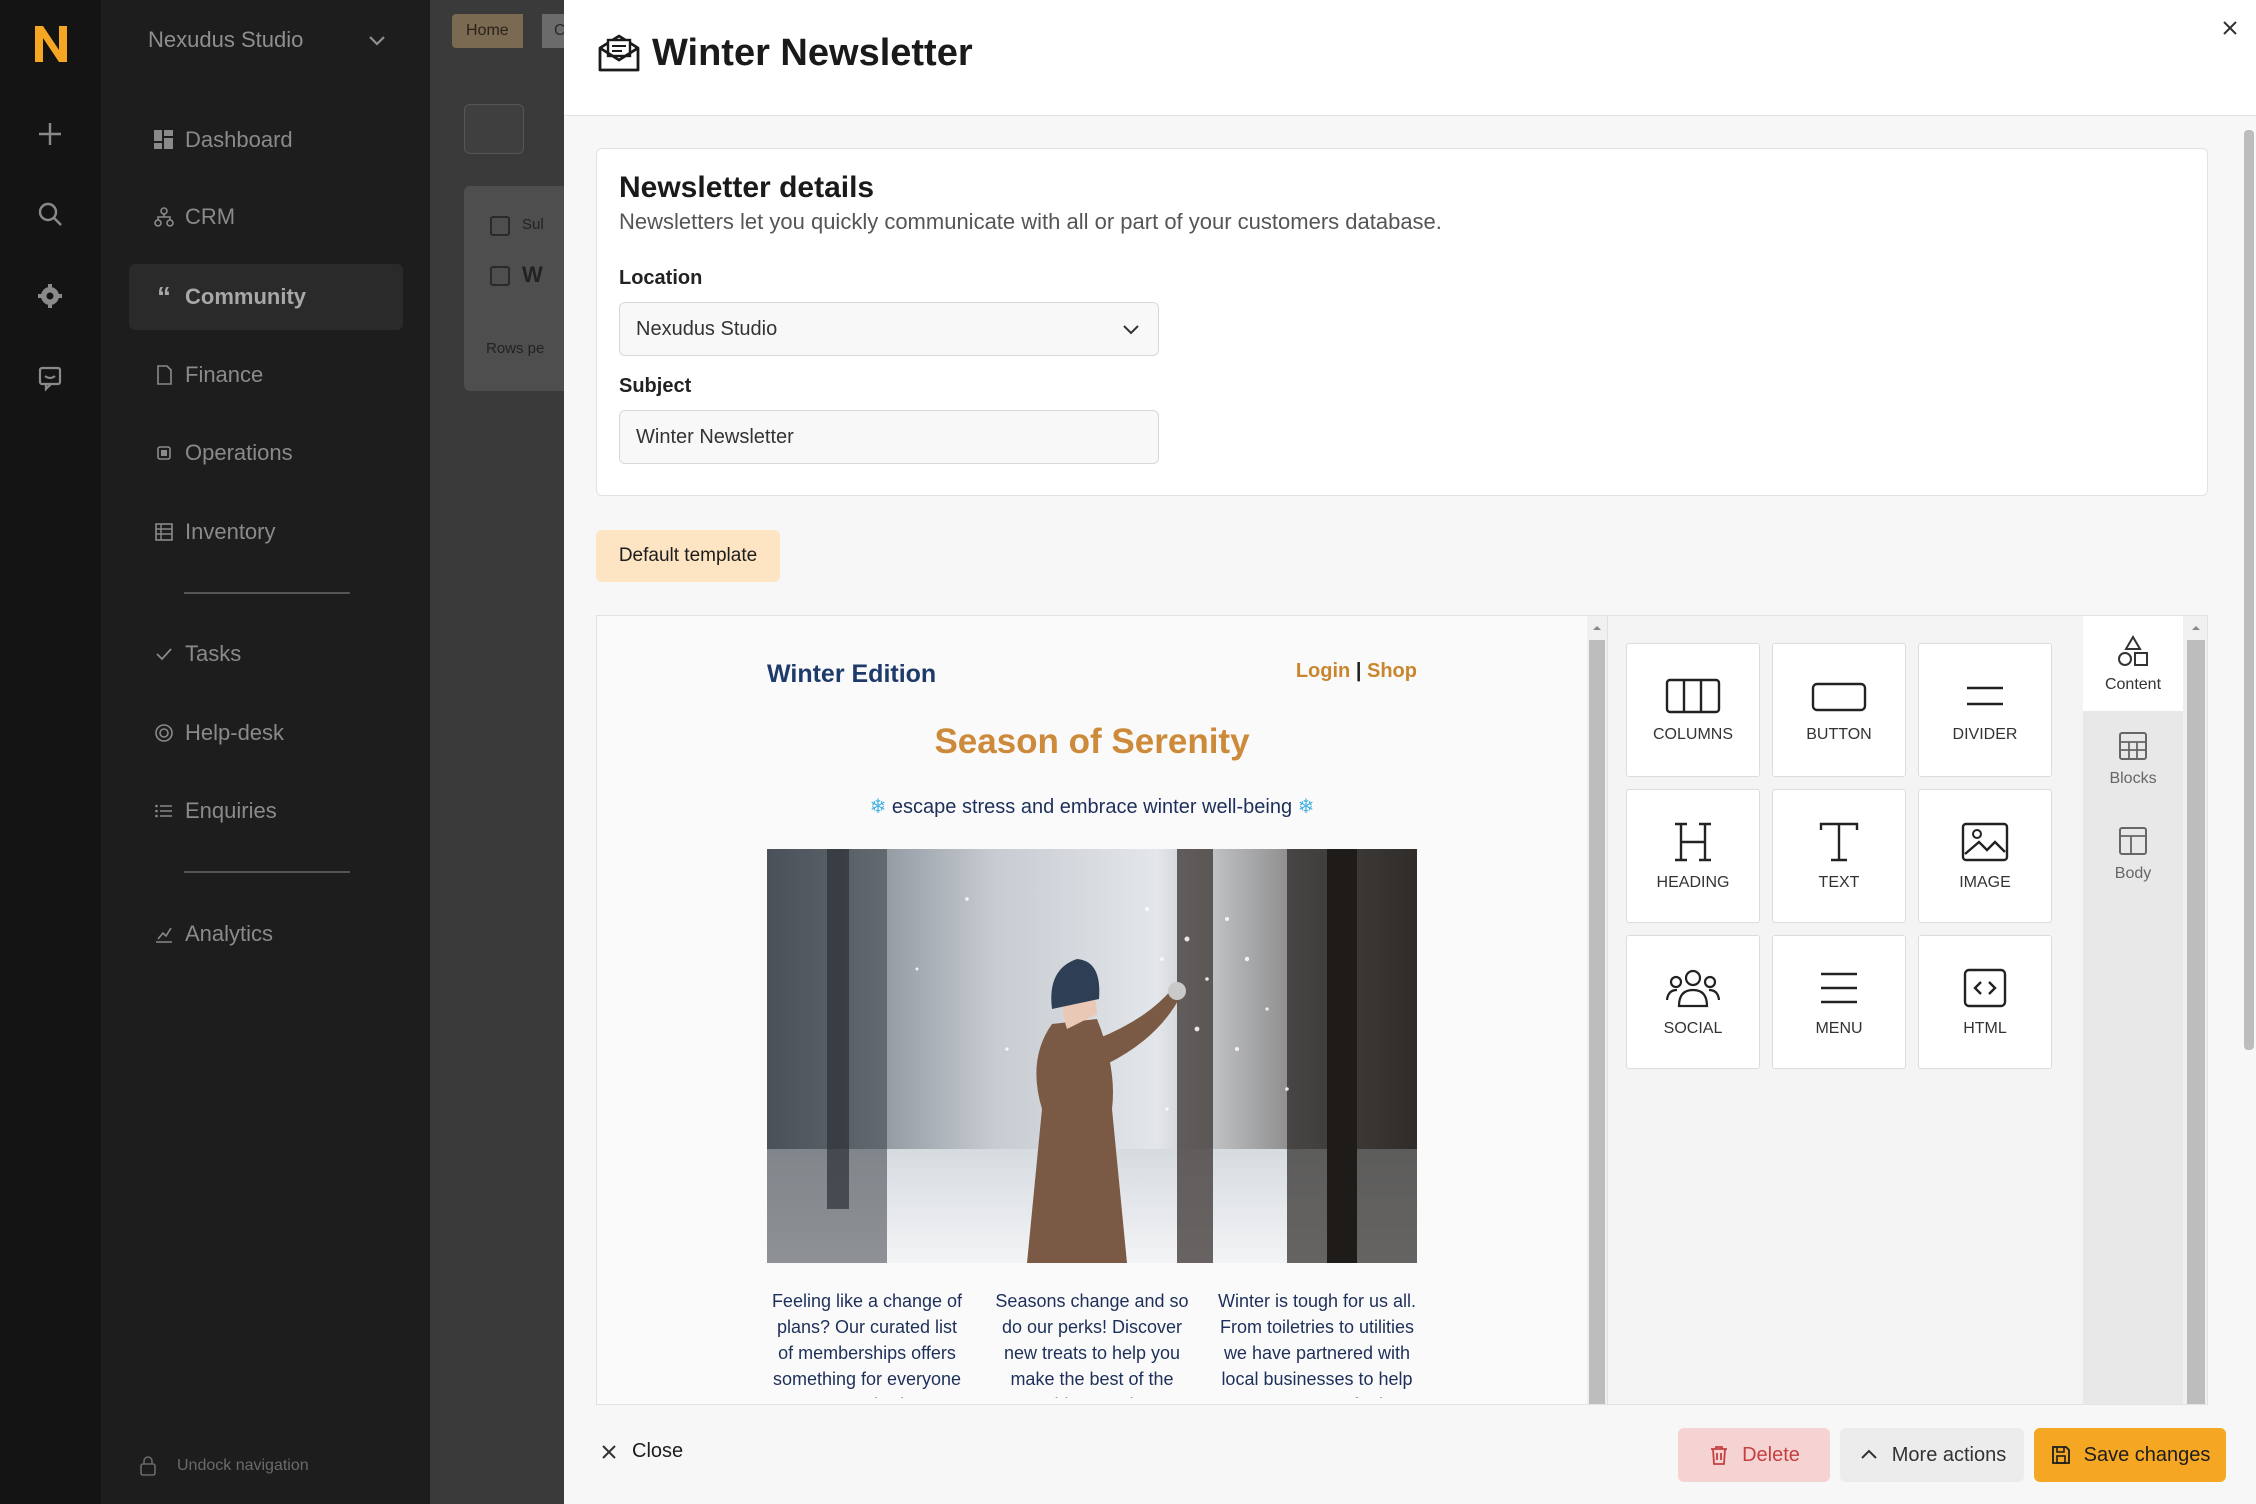 This screenshot has width=2256, height=1504. What do you see at coordinates (50, 214) in the screenshot?
I see `search-icon` at bounding box center [50, 214].